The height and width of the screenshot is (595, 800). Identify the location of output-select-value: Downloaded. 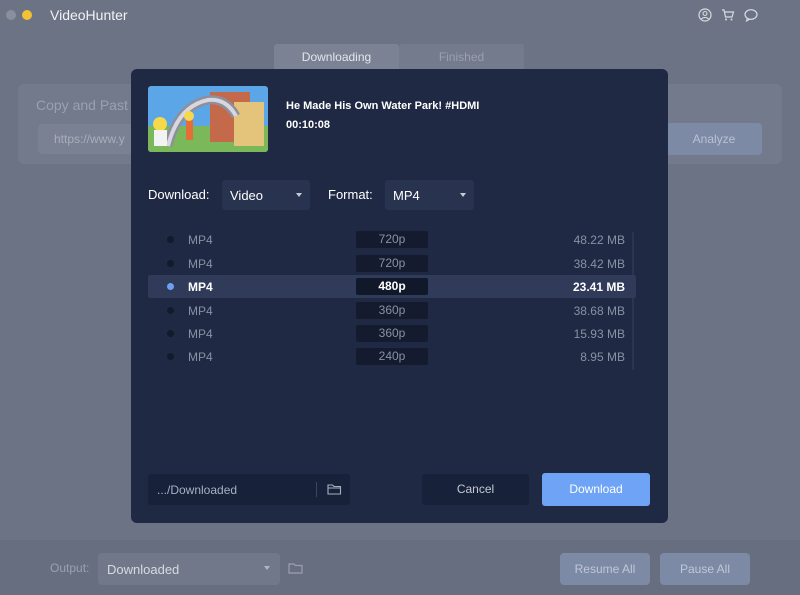
(143, 569).